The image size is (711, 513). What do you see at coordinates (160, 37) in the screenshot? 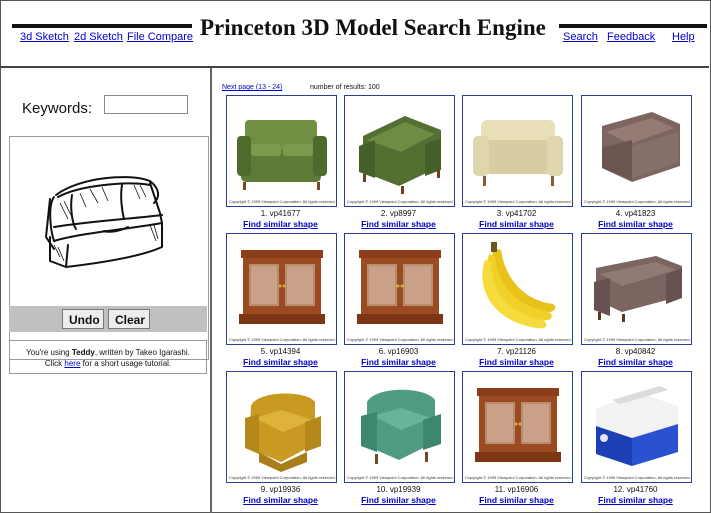
I see `nav-file-compare: File Compare` at bounding box center [160, 37].